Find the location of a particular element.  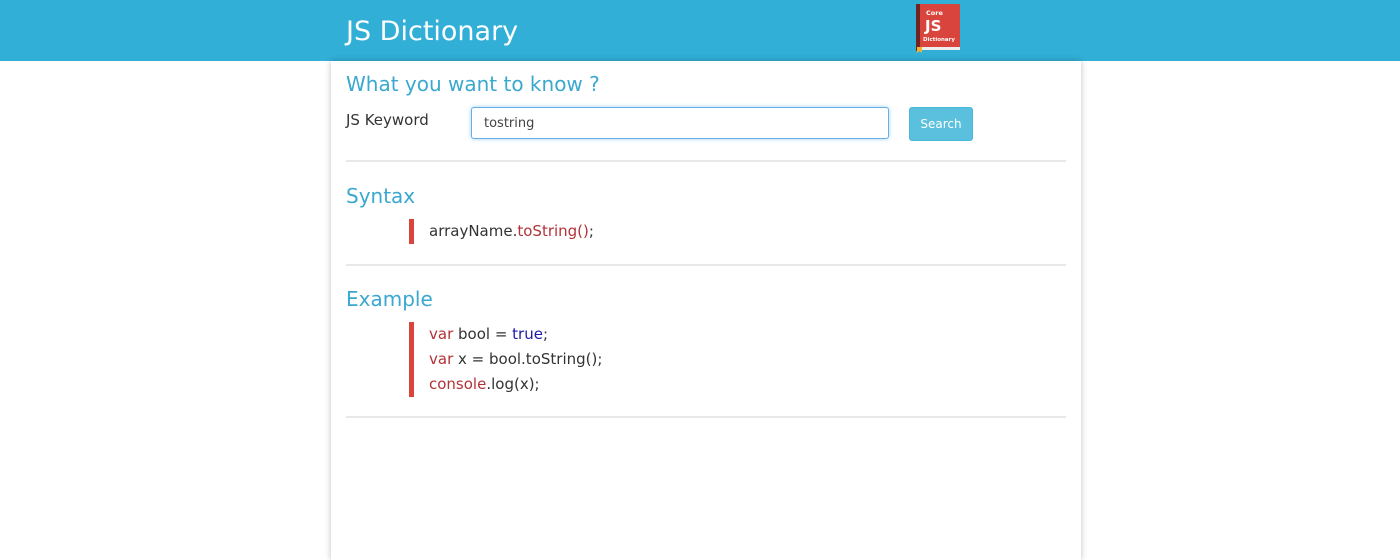

code-literal: true is located at coordinates (527, 334).